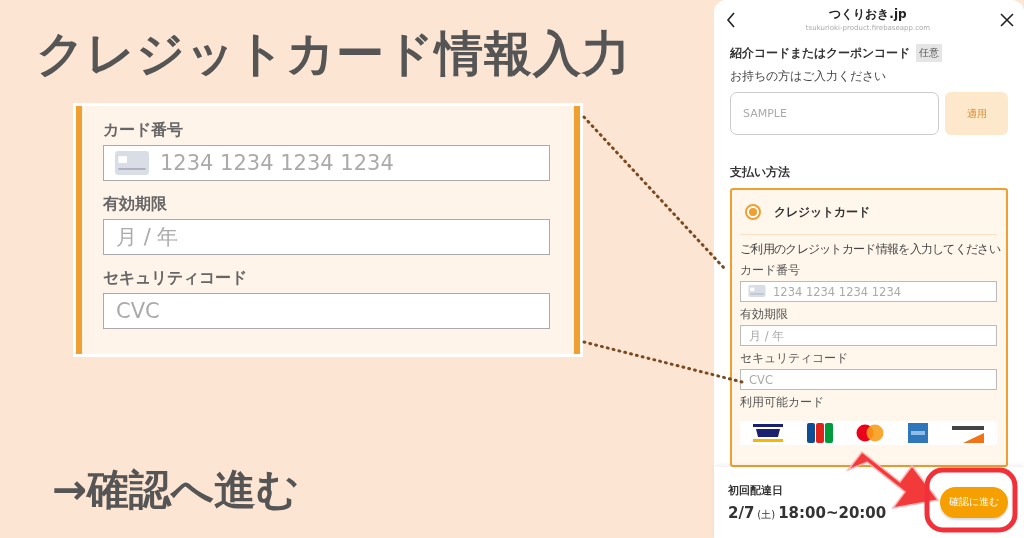  Describe the element at coordinates (808, 77) in the screenshot. I see `hint-text: お持ちの方はご入力ください` at that location.